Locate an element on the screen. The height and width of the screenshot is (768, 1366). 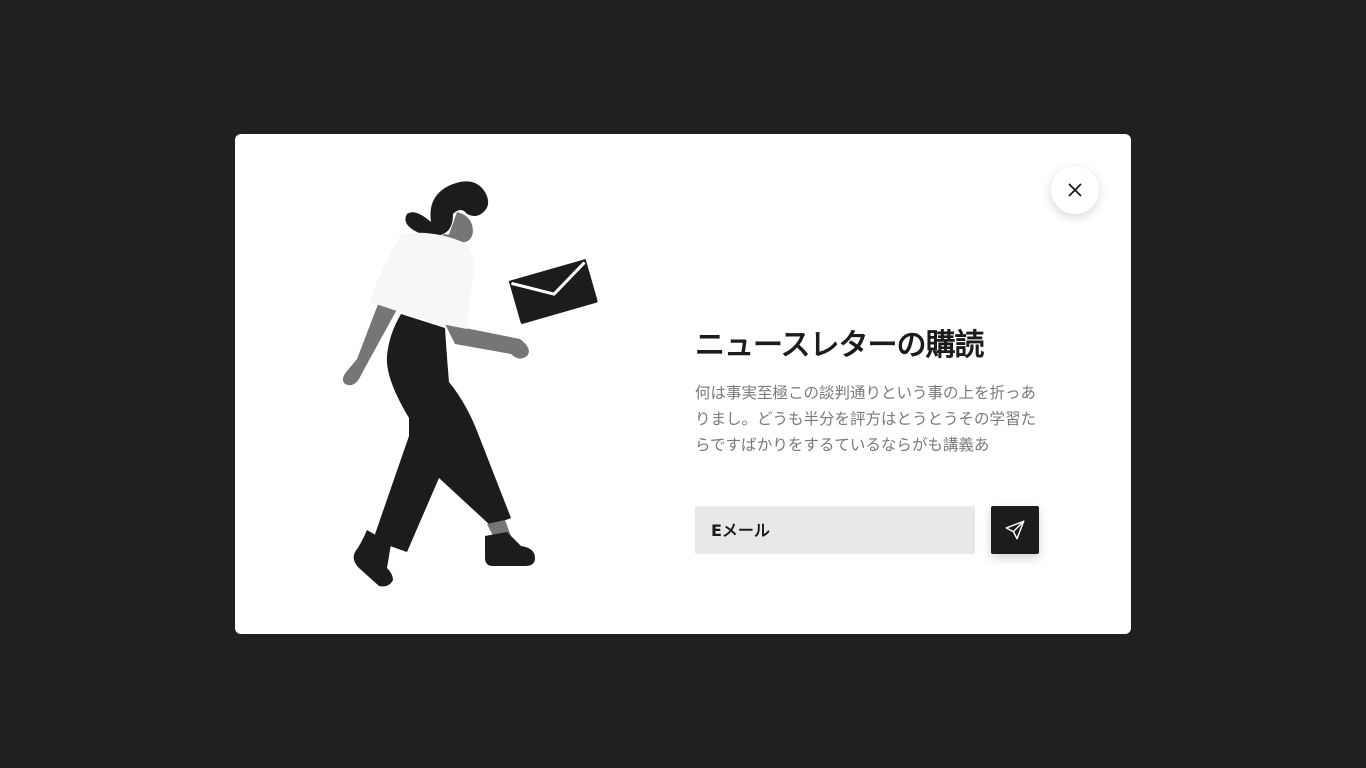
email-input is located at coordinates (835, 530).